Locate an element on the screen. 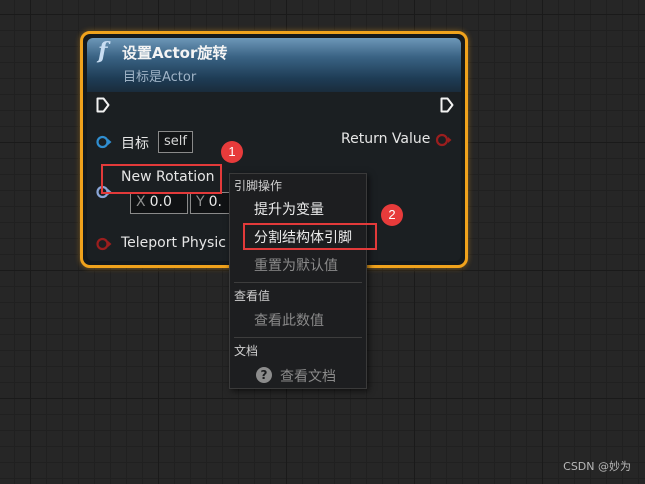 The height and width of the screenshot is (484, 645). rotation-y-field: Y 0. is located at coordinates (211, 203).